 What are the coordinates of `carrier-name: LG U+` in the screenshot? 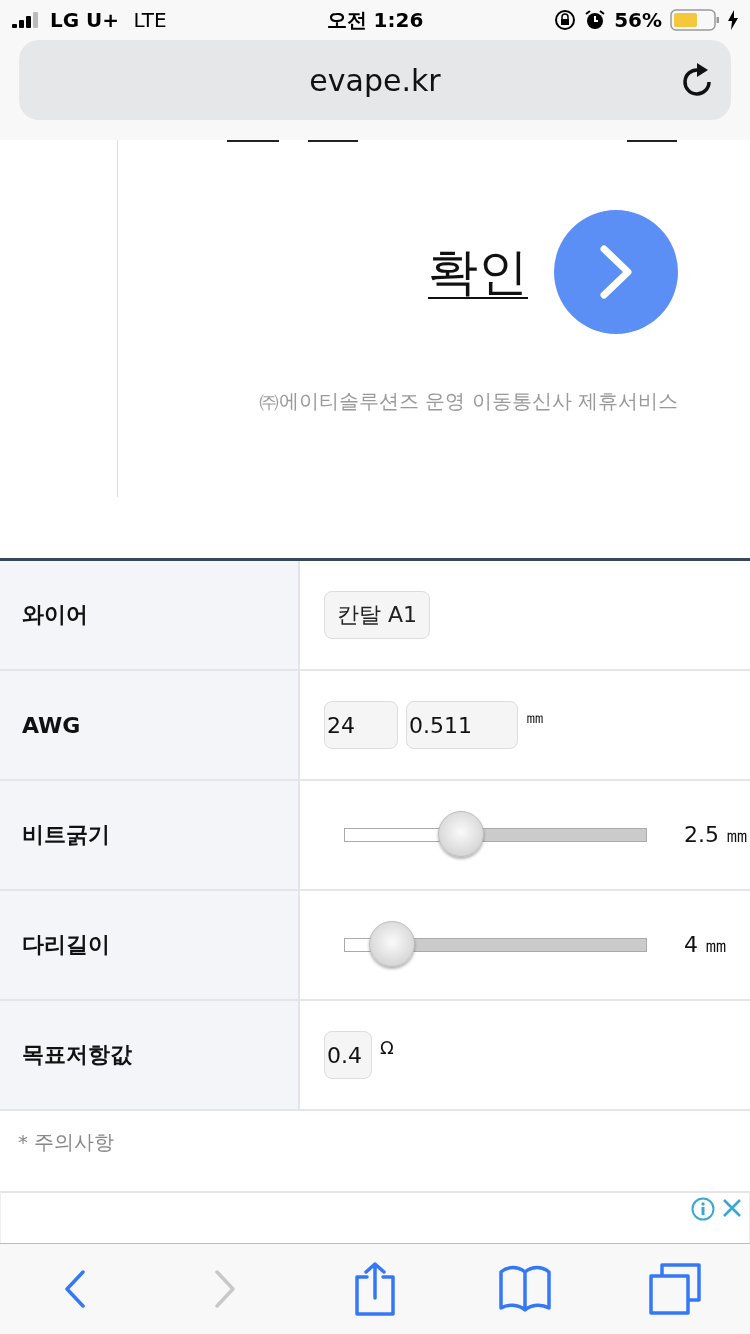 It's located at (85, 20).